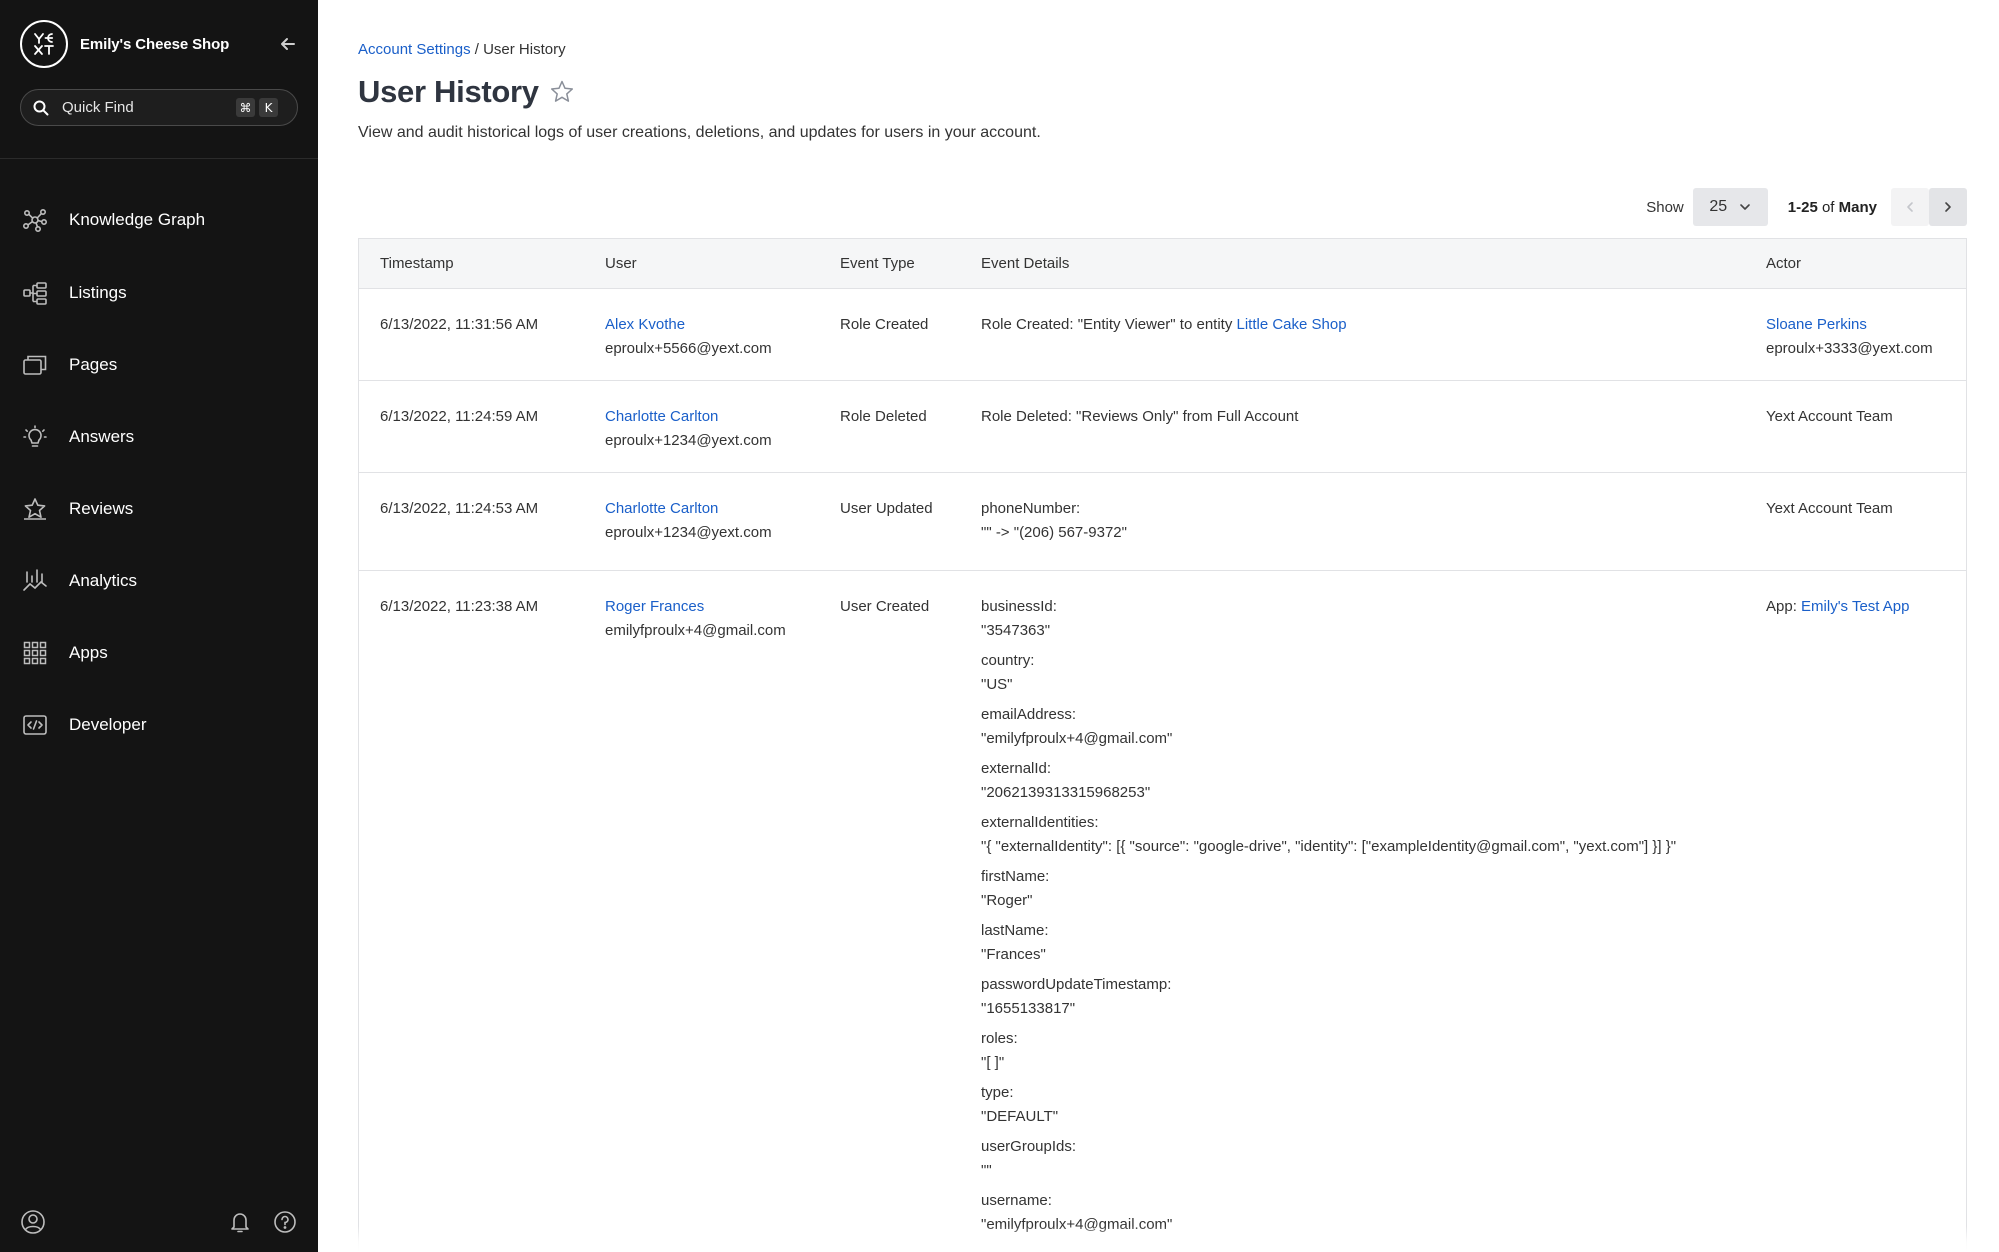  Describe the element at coordinates (999, 1038) in the screenshot. I see `detail-key: roles:` at that location.